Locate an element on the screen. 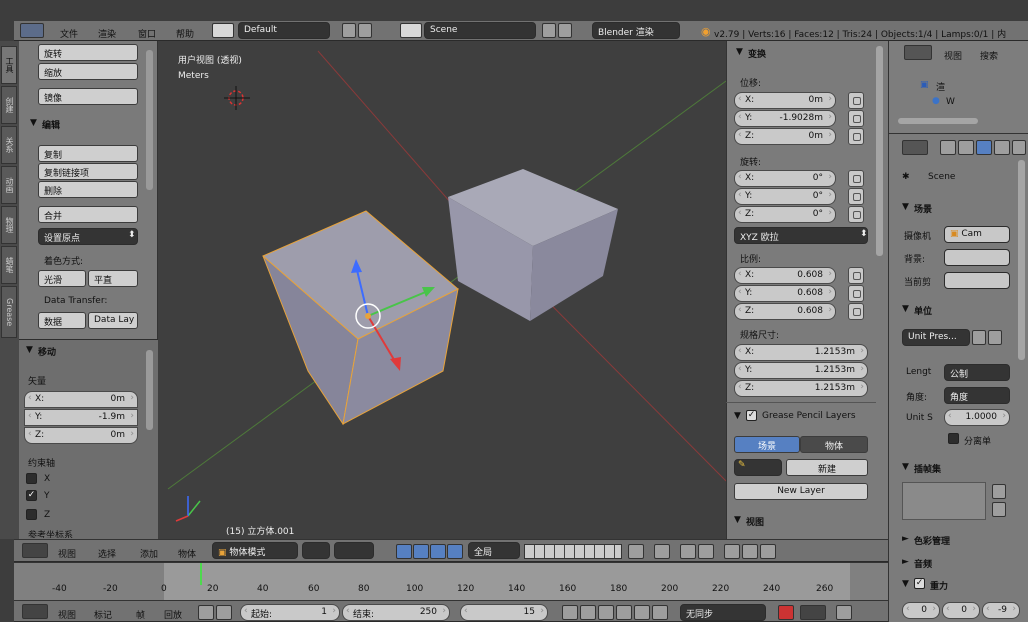 The image size is (1028, 622). keying-set-icon is located at coordinates (813, 612).